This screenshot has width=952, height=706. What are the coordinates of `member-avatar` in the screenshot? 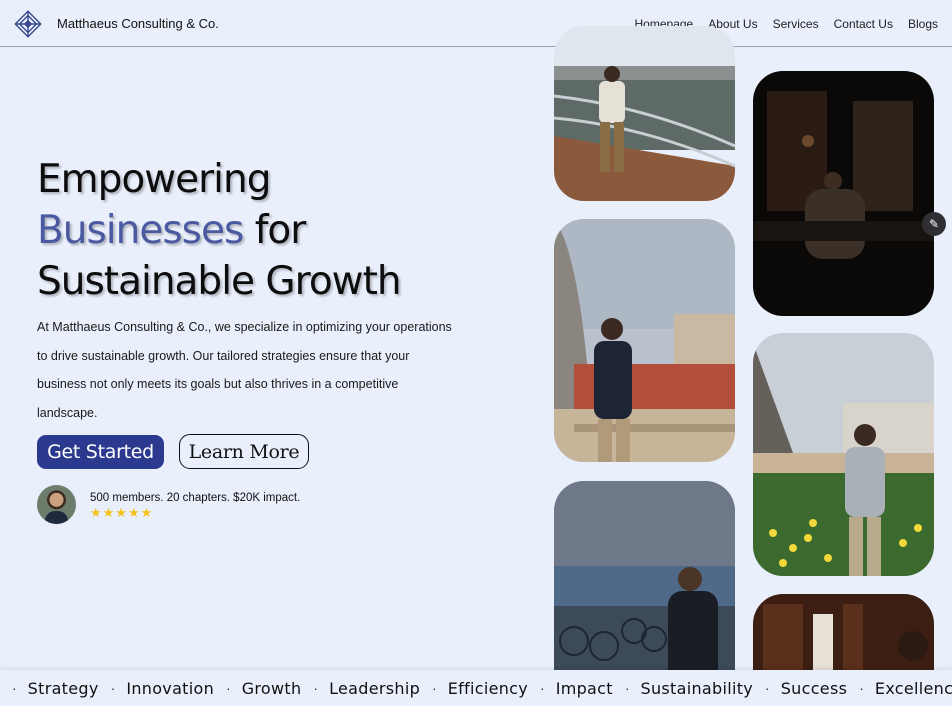 It's located at (56, 504).